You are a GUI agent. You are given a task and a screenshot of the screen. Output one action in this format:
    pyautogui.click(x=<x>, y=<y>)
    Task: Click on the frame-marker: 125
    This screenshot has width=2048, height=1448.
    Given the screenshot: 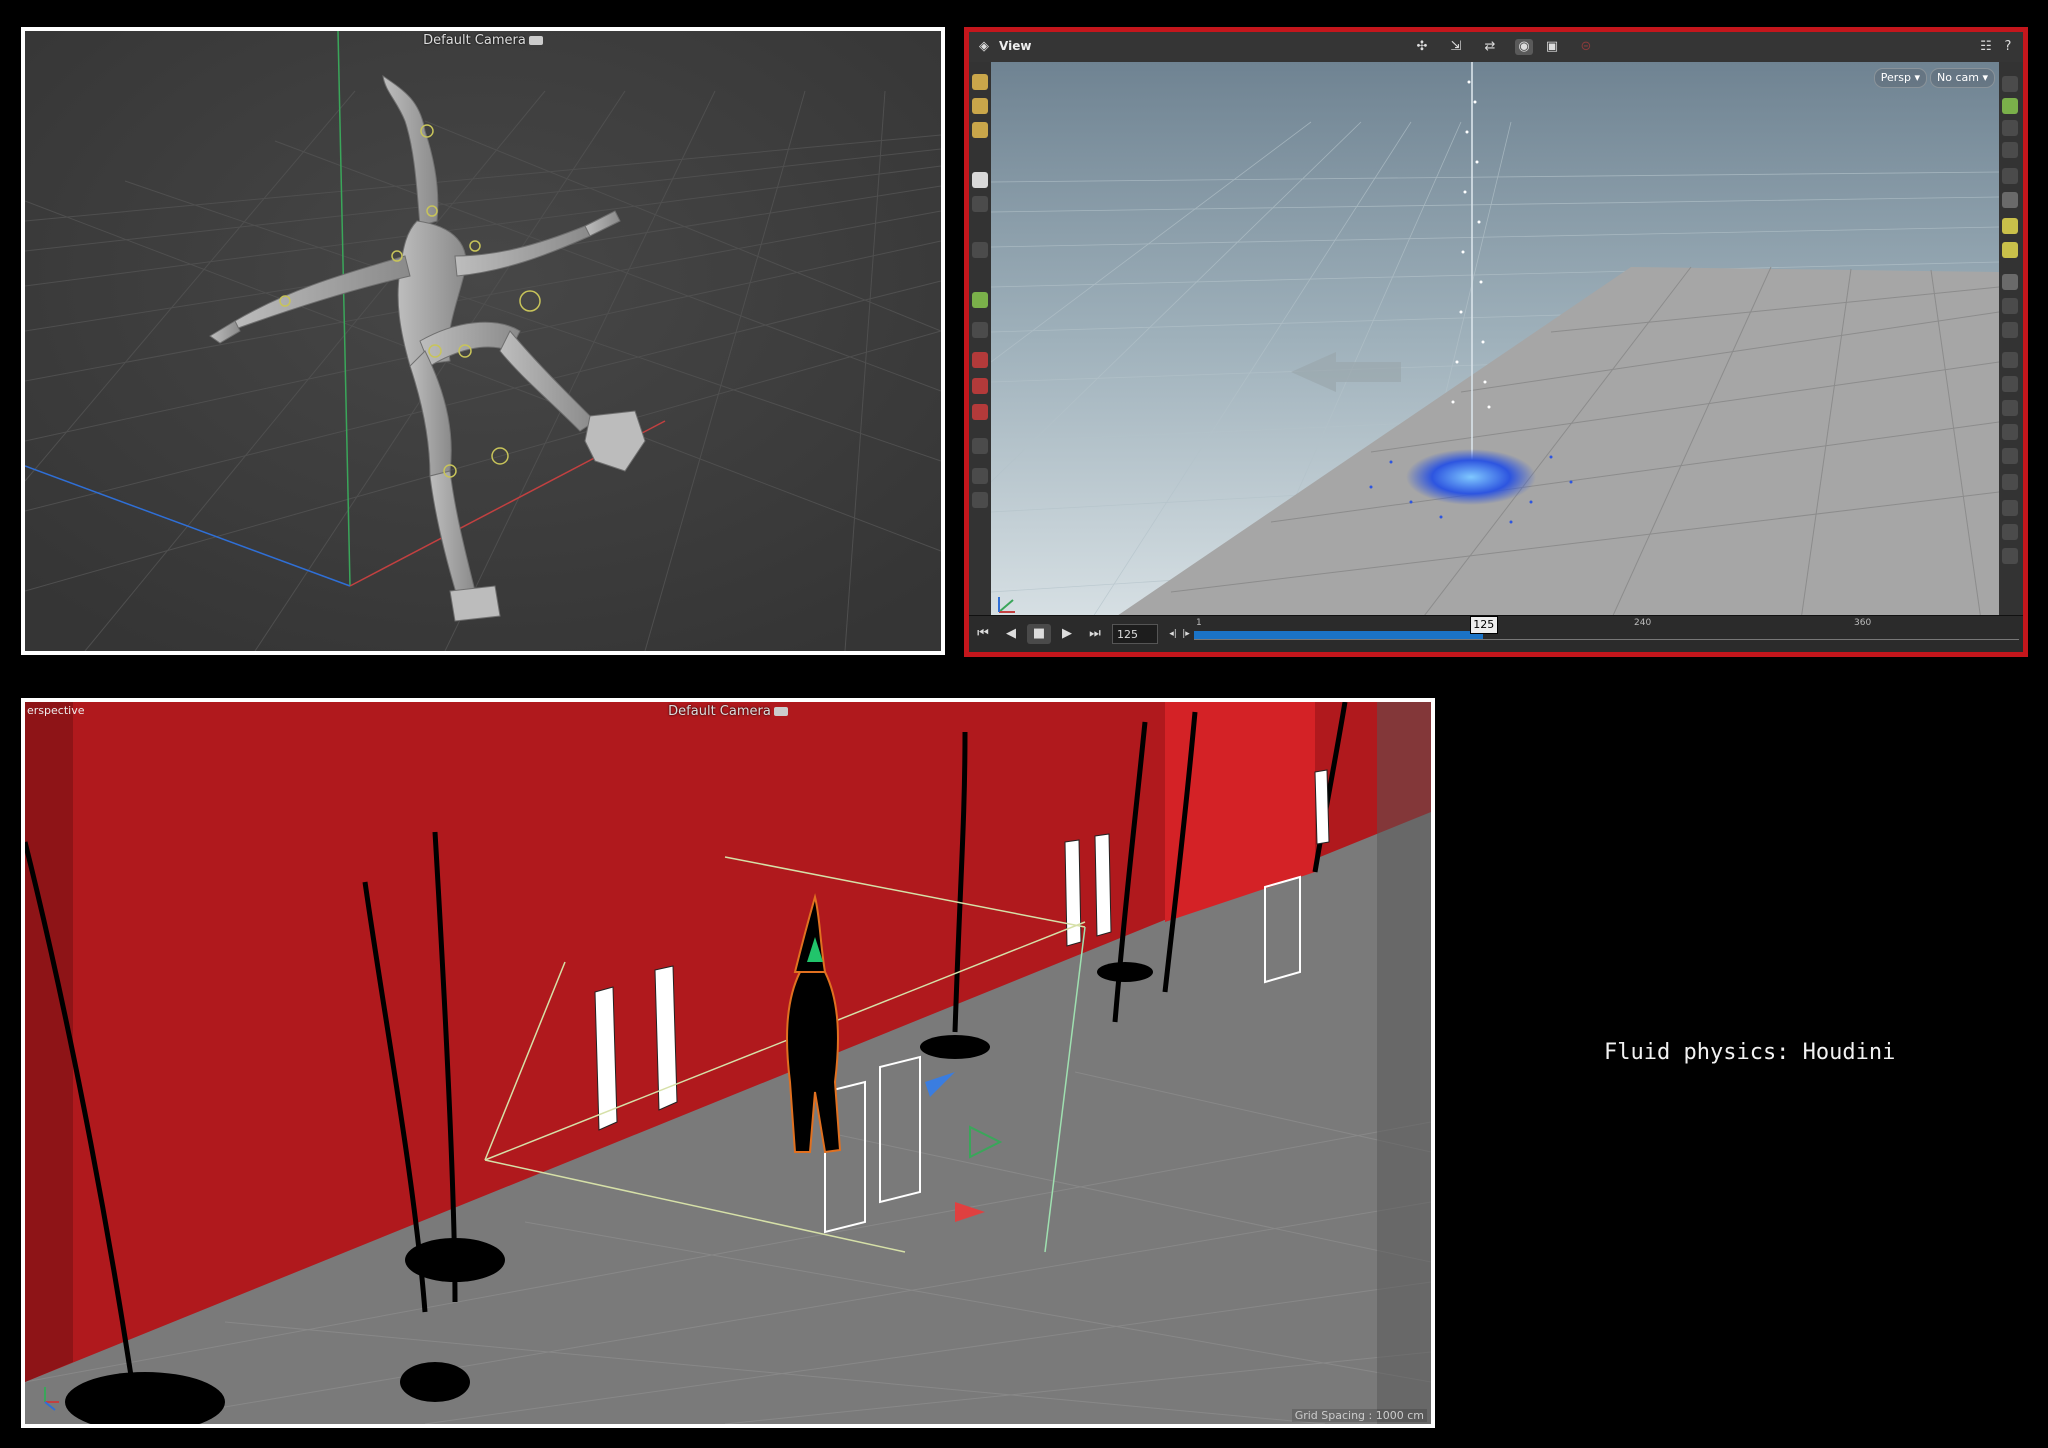 What is the action you would take?
    pyautogui.click(x=1483, y=625)
    